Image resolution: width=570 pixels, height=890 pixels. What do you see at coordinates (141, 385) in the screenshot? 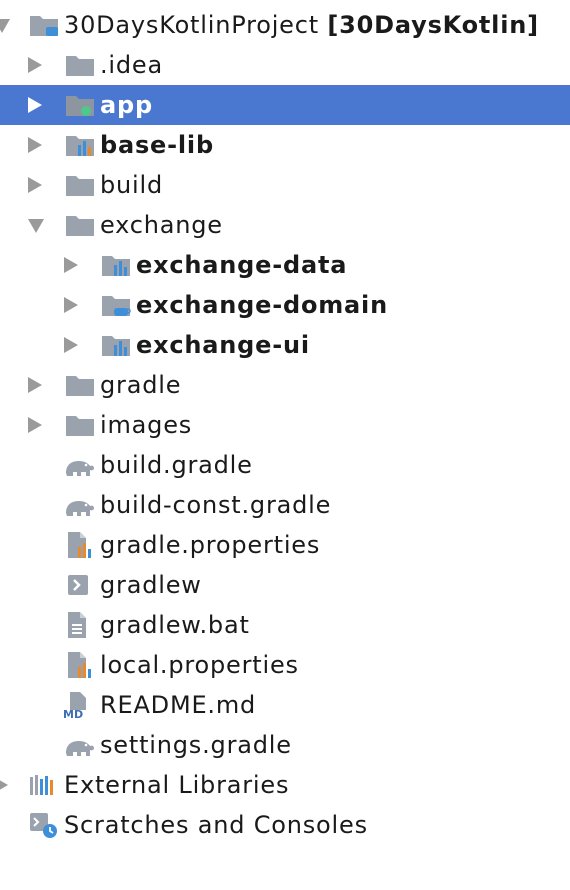
I see `tree-row-label: gradle` at bounding box center [141, 385].